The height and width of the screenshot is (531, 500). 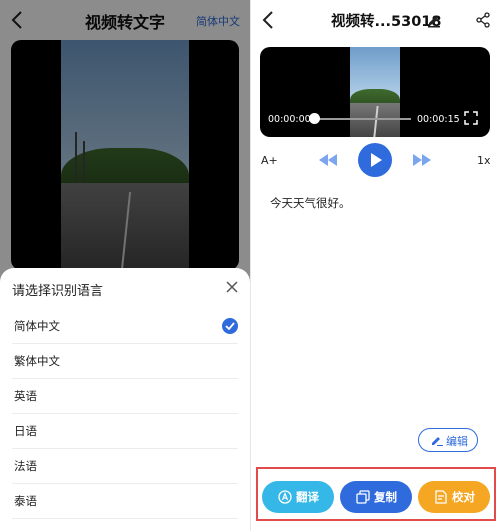 What do you see at coordinates (441, 497) in the screenshot?
I see `proofread-icon` at bounding box center [441, 497].